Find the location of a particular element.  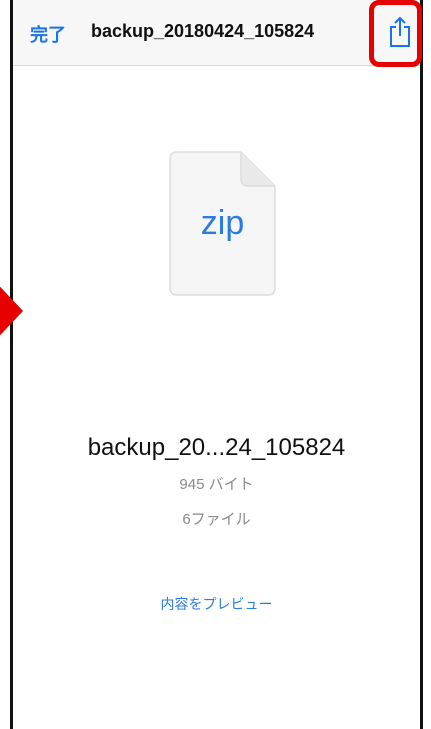

file-count: 6ファイル is located at coordinates (216, 519).